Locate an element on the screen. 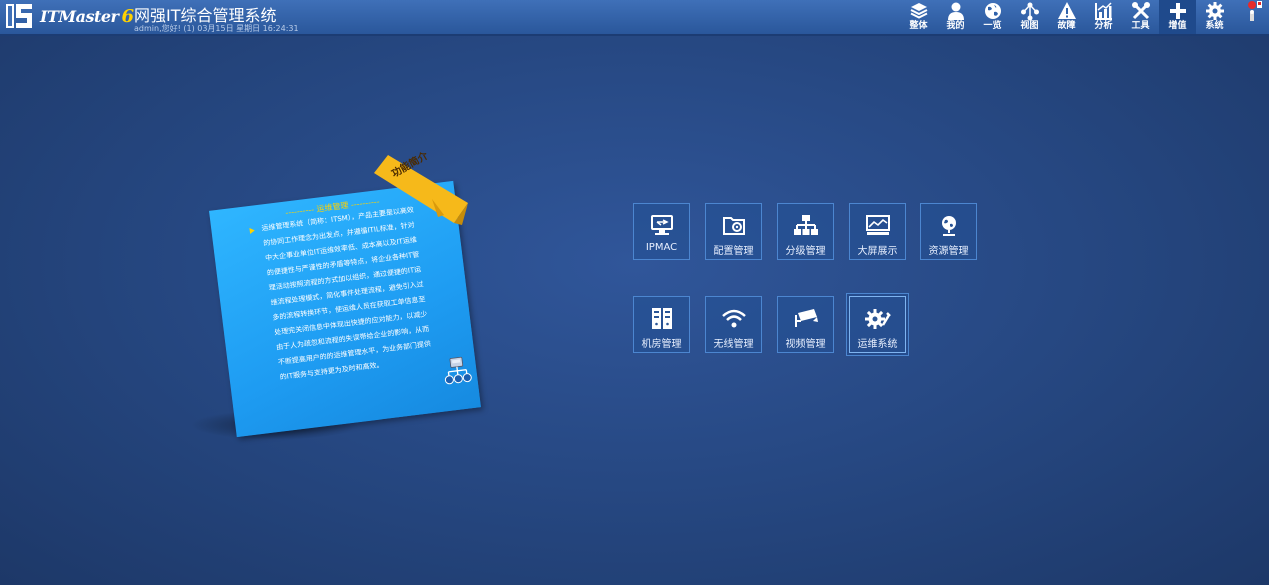 This screenshot has width=1269, height=585. module-label: 配置管理 is located at coordinates (733, 251).